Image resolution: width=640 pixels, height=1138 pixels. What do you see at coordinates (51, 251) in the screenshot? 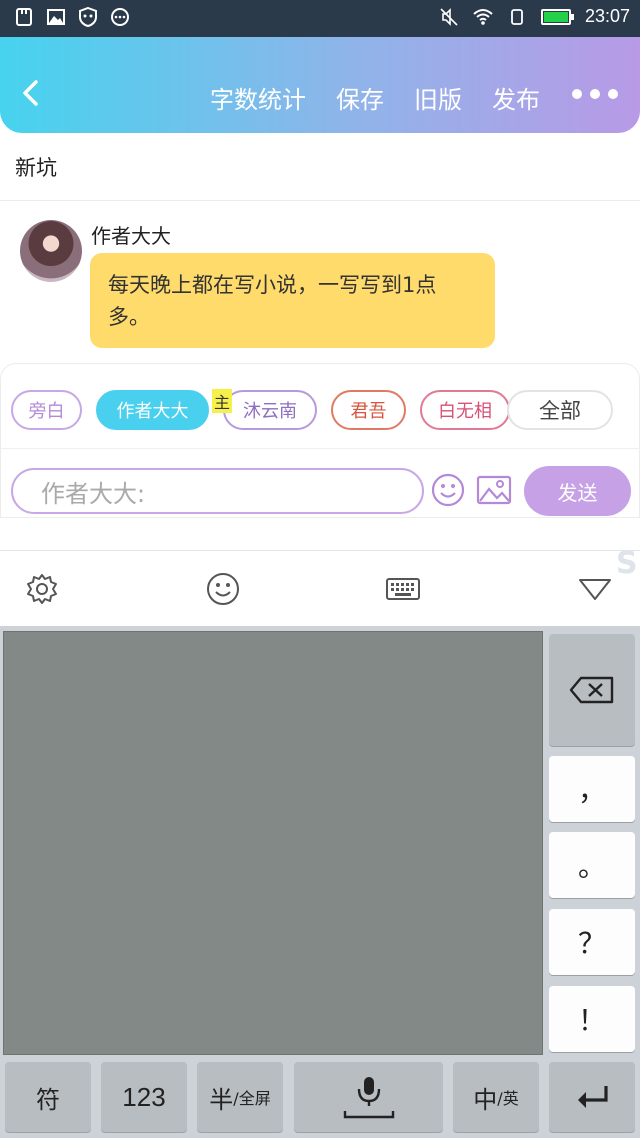
I see `avatar` at bounding box center [51, 251].